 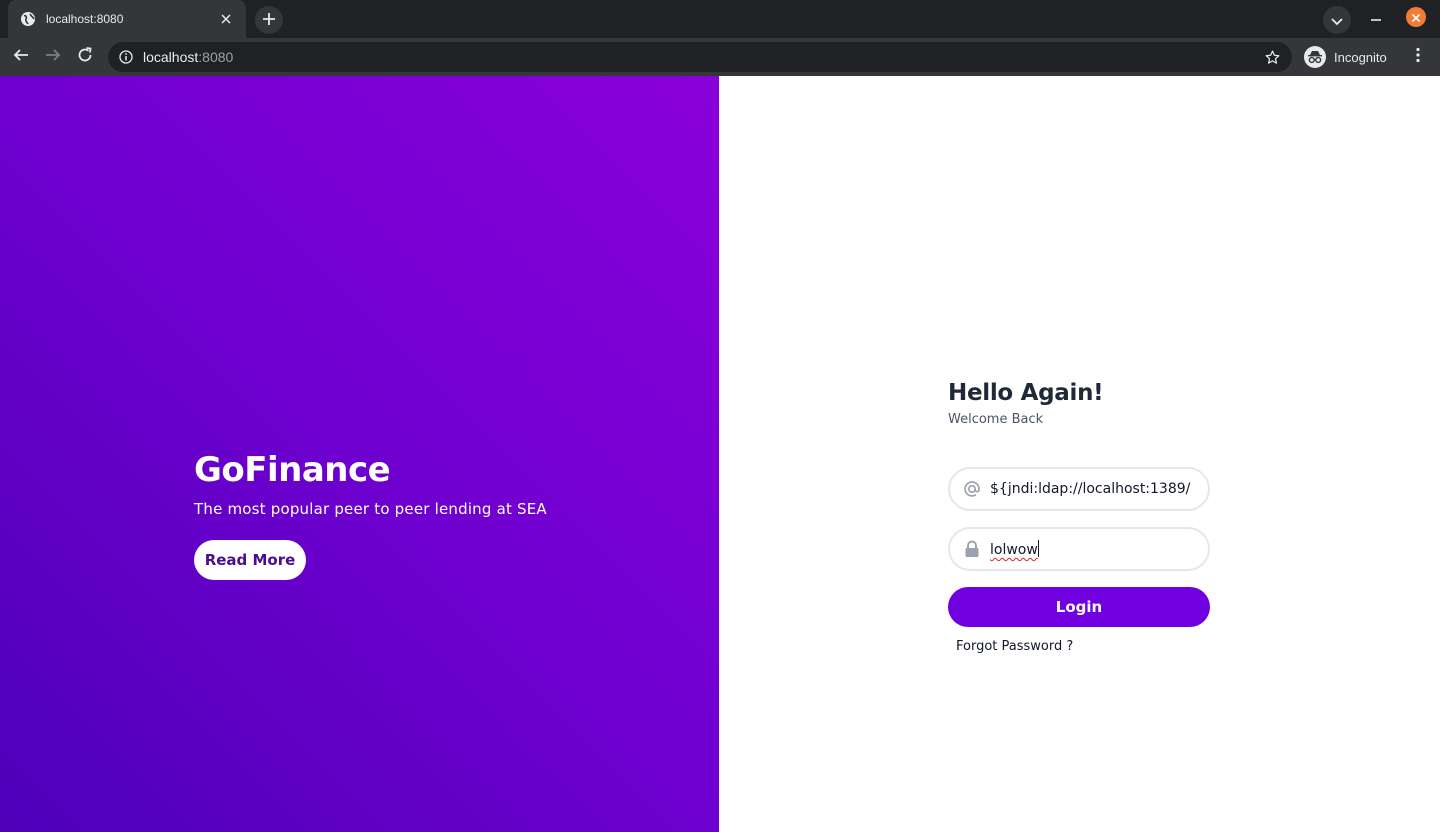 What do you see at coordinates (996, 419) in the screenshot?
I see `login-subheading: Welcome Back` at bounding box center [996, 419].